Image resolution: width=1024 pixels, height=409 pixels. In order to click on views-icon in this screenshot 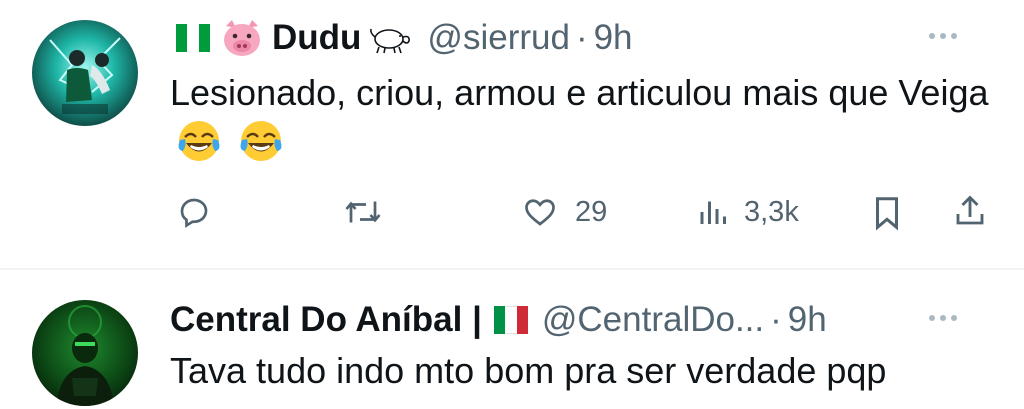, I will do `click(713, 212)`.